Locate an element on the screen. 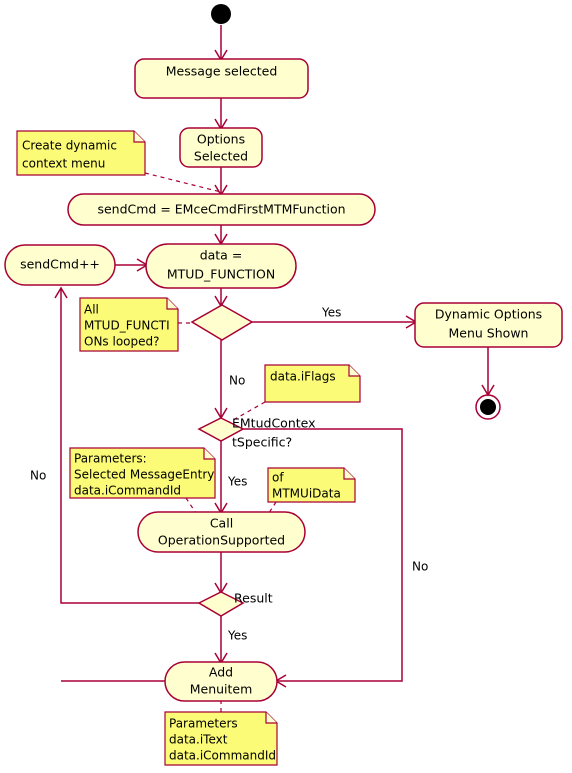 The width and height of the screenshot is (572, 773). activity-add-menuitem-line2: Menuitem is located at coordinates (221, 689).